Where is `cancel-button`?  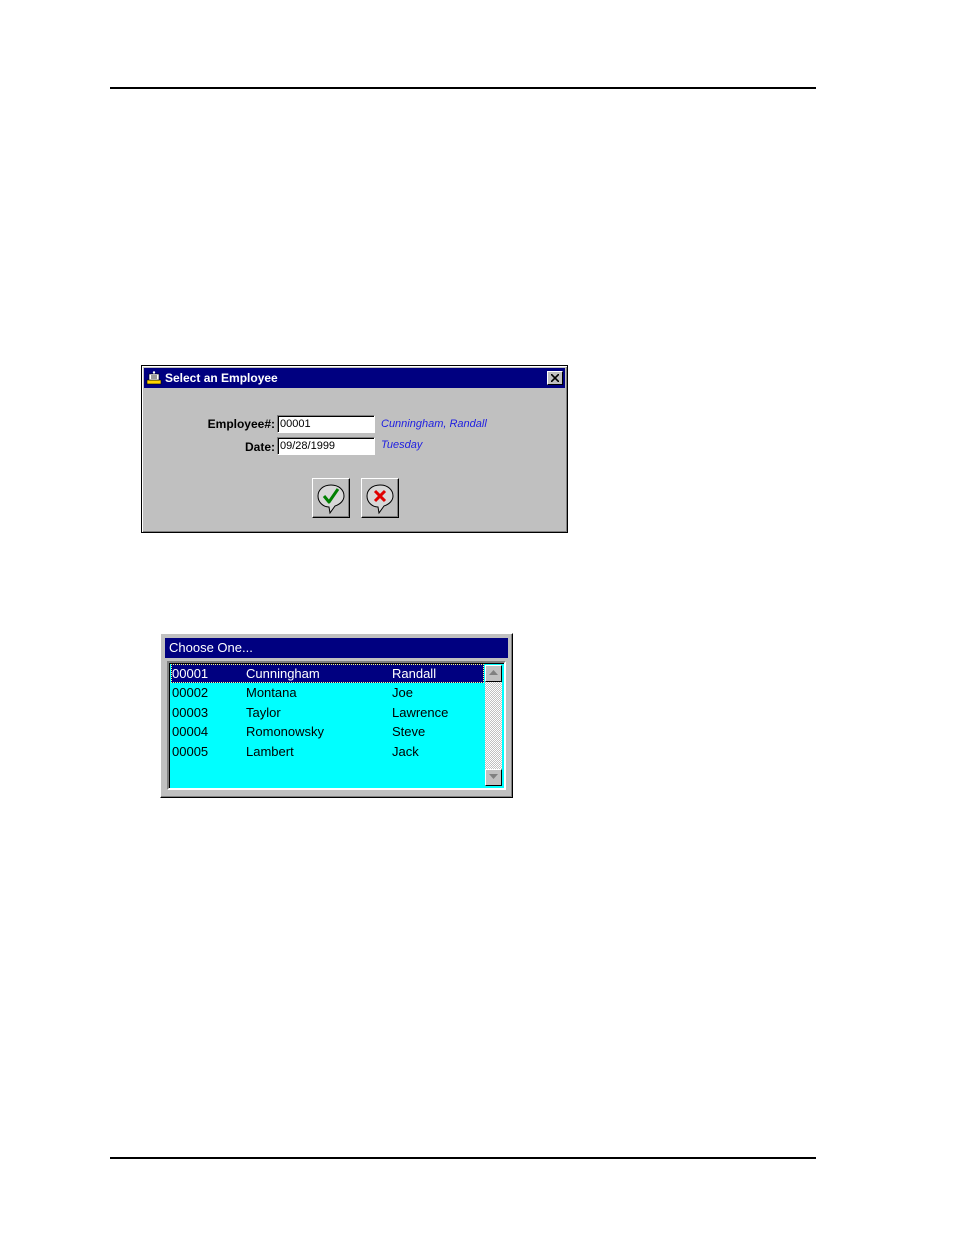 cancel-button is located at coordinates (380, 498).